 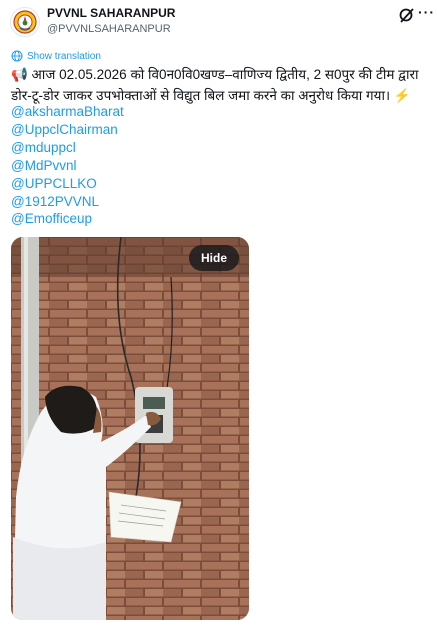 What do you see at coordinates (67, 111) in the screenshot?
I see `mention-link: @aksharmaBharat` at bounding box center [67, 111].